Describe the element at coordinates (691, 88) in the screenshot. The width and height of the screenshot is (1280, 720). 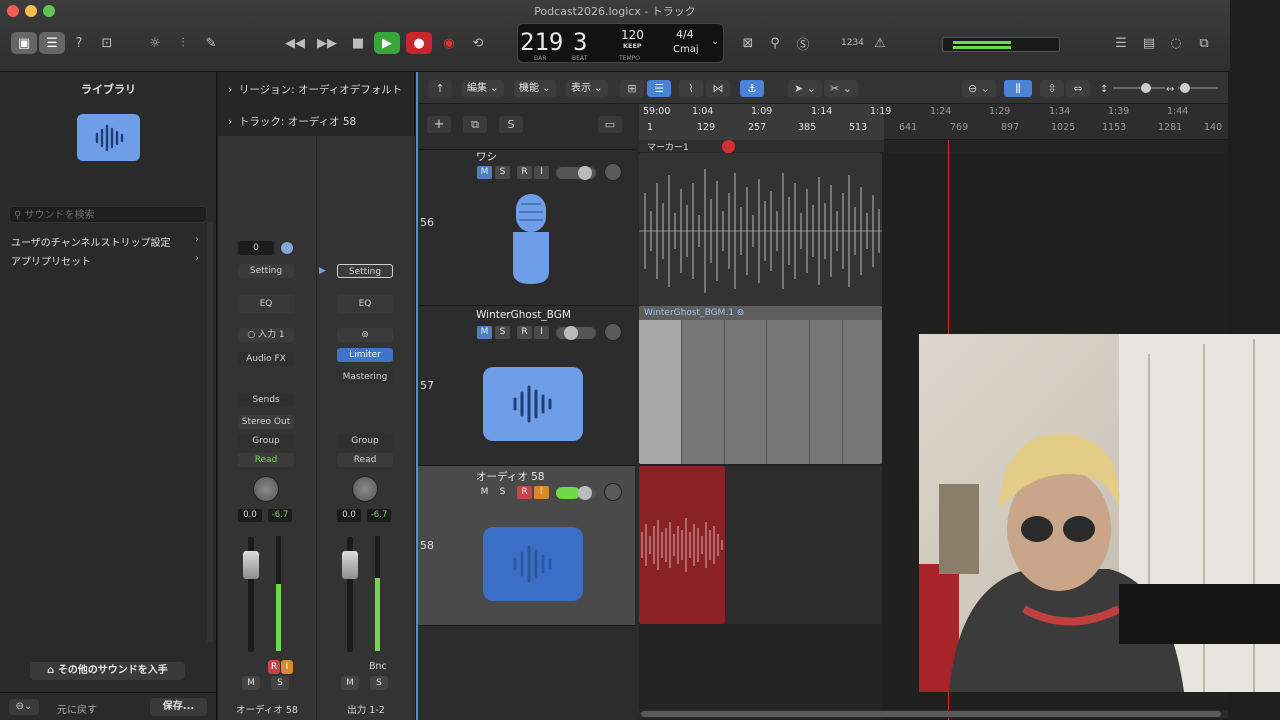
I see `automation-icon: ⌇` at that location.